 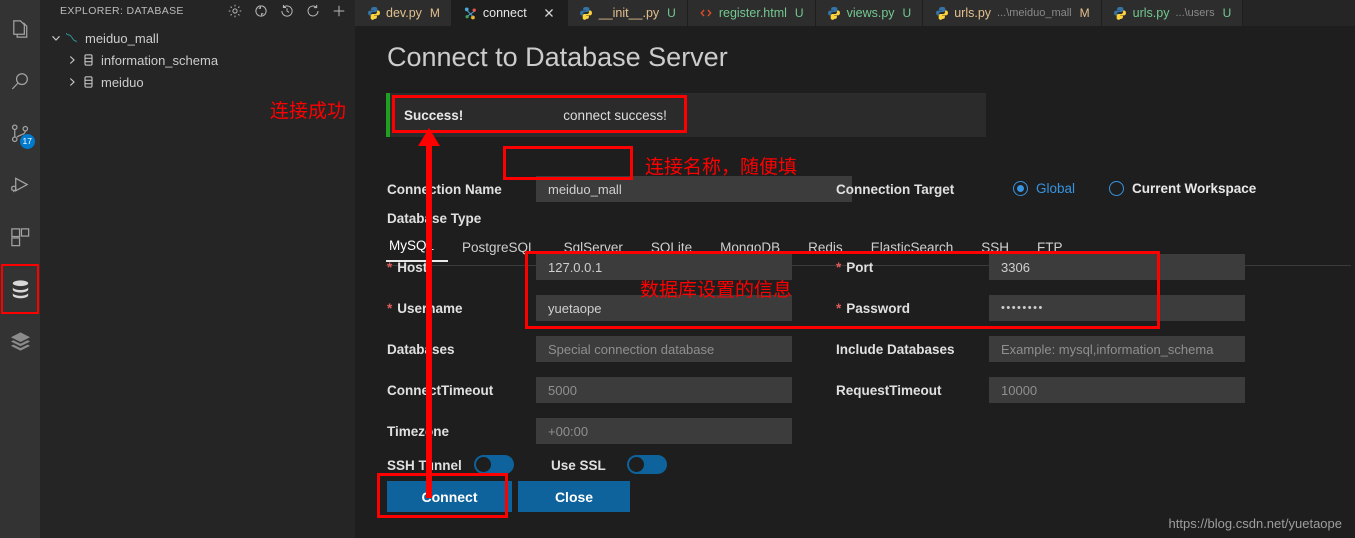 I want to click on success-banner: Success! connect success!, so click(x=686, y=115).